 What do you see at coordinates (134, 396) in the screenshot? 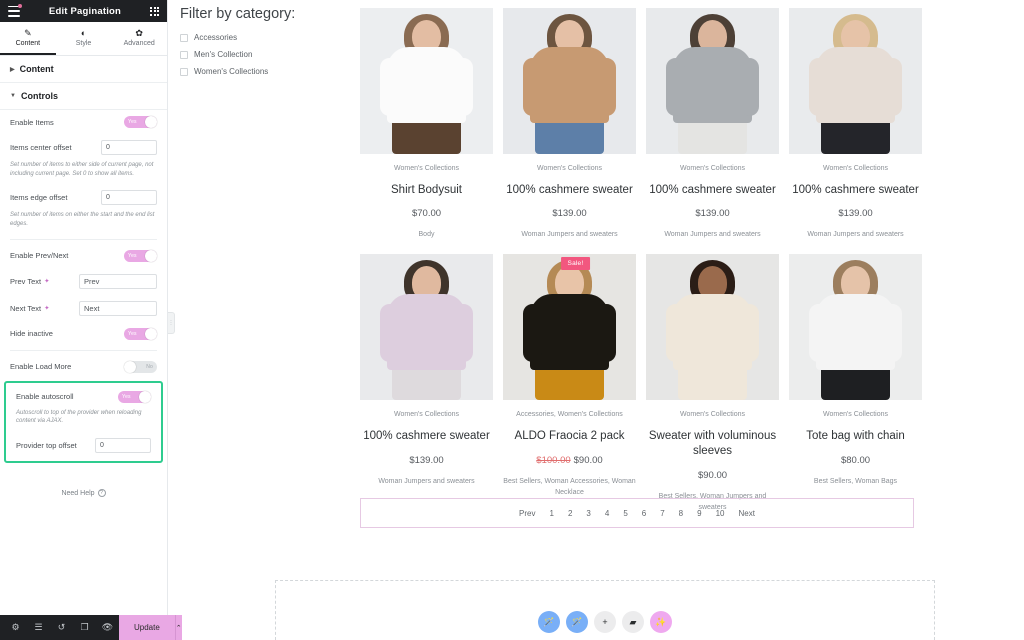
I see `enable-autoscroll-toggle: Yes` at bounding box center [134, 396].